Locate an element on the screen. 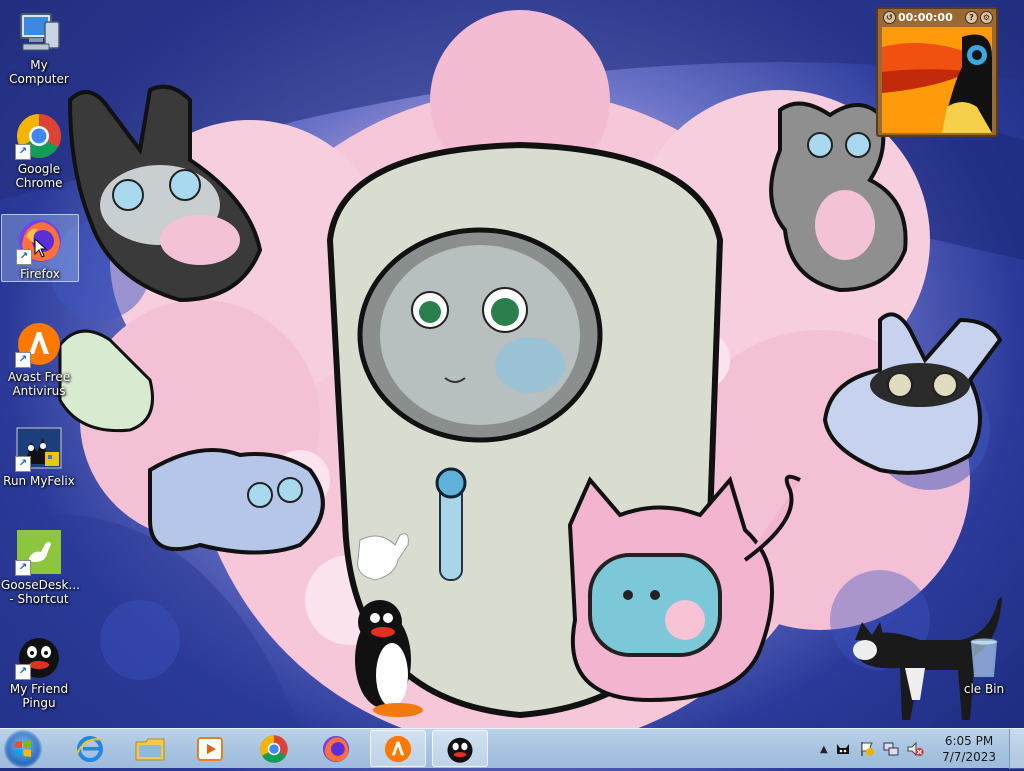  desktop-icon-label: cle Bin is located at coordinates (984, 689).